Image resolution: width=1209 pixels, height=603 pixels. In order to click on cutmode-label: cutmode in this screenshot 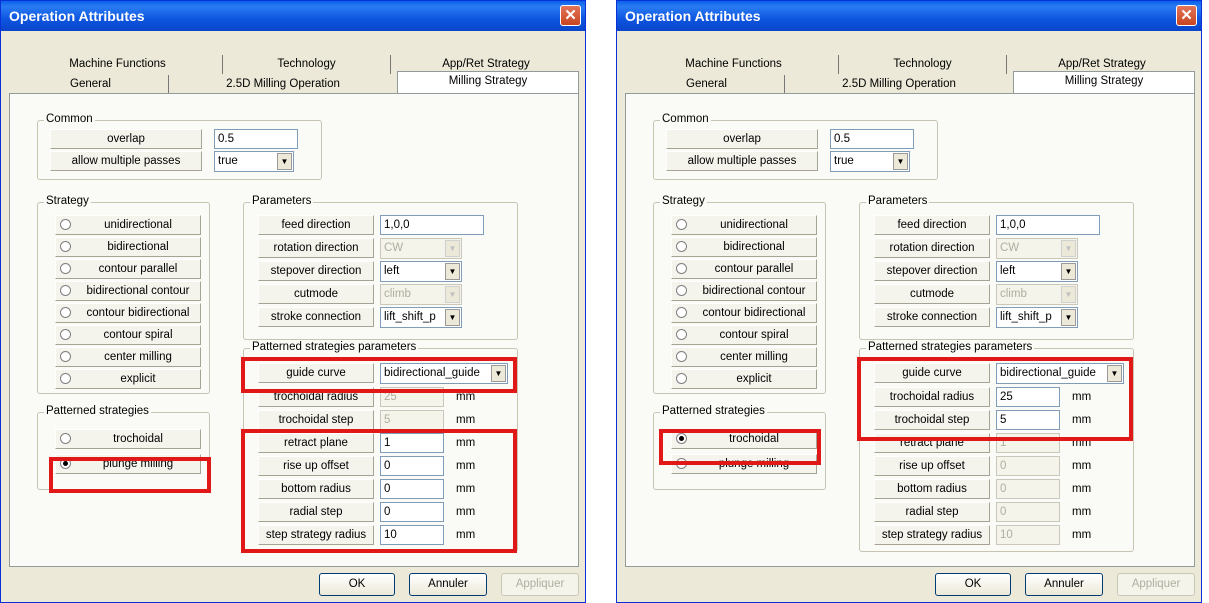, I will do `click(932, 294)`.